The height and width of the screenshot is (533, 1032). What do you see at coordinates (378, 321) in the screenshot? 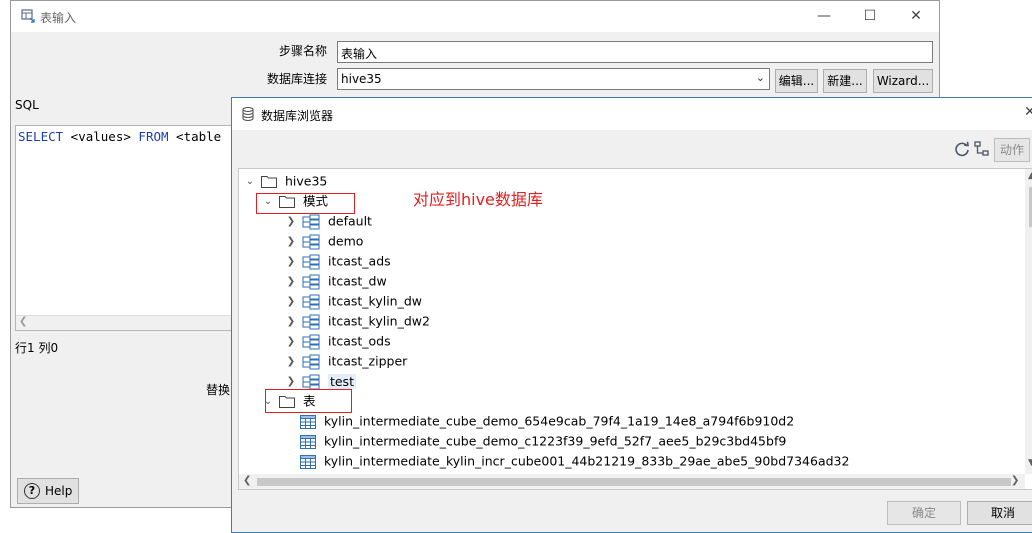
I see `tree-label: itcast_kylin_dw2` at bounding box center [378, 321].